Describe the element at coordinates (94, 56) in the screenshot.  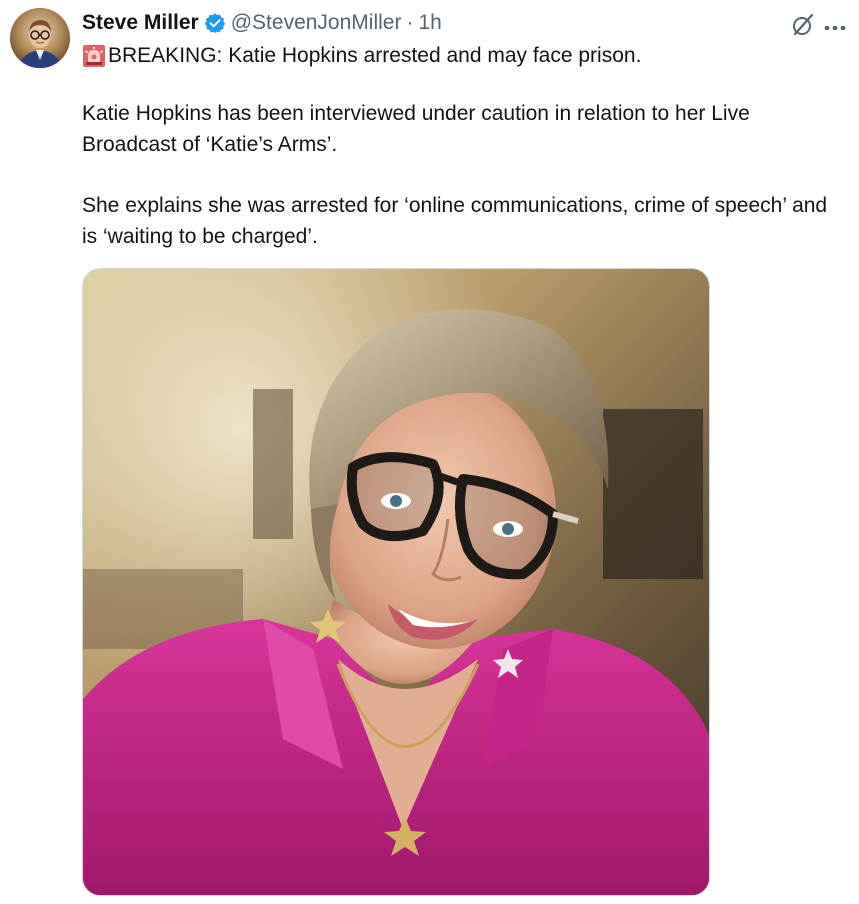
I see `police-car-light-icon` at that location.